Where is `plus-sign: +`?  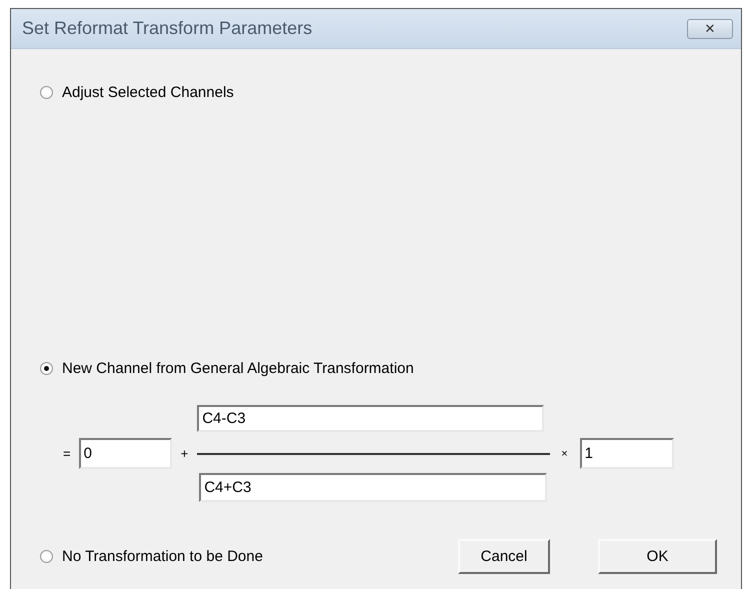 plus-sign: + is located at coordinates (184, 453).